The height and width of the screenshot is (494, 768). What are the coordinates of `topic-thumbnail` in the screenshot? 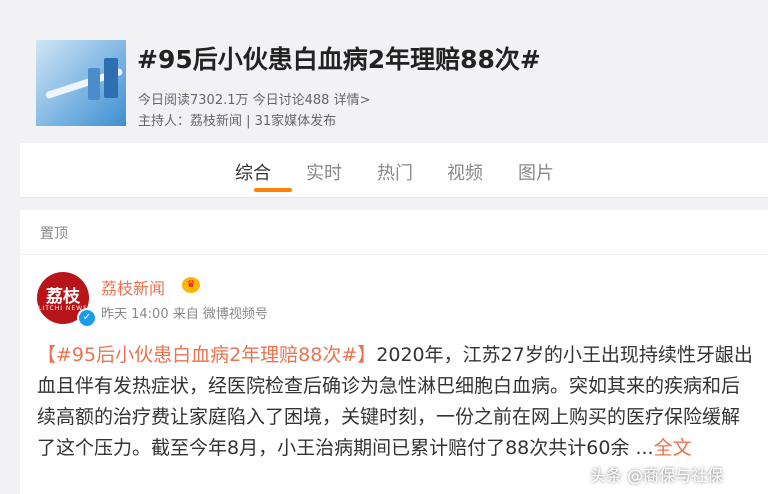 It's located at (81, 83).